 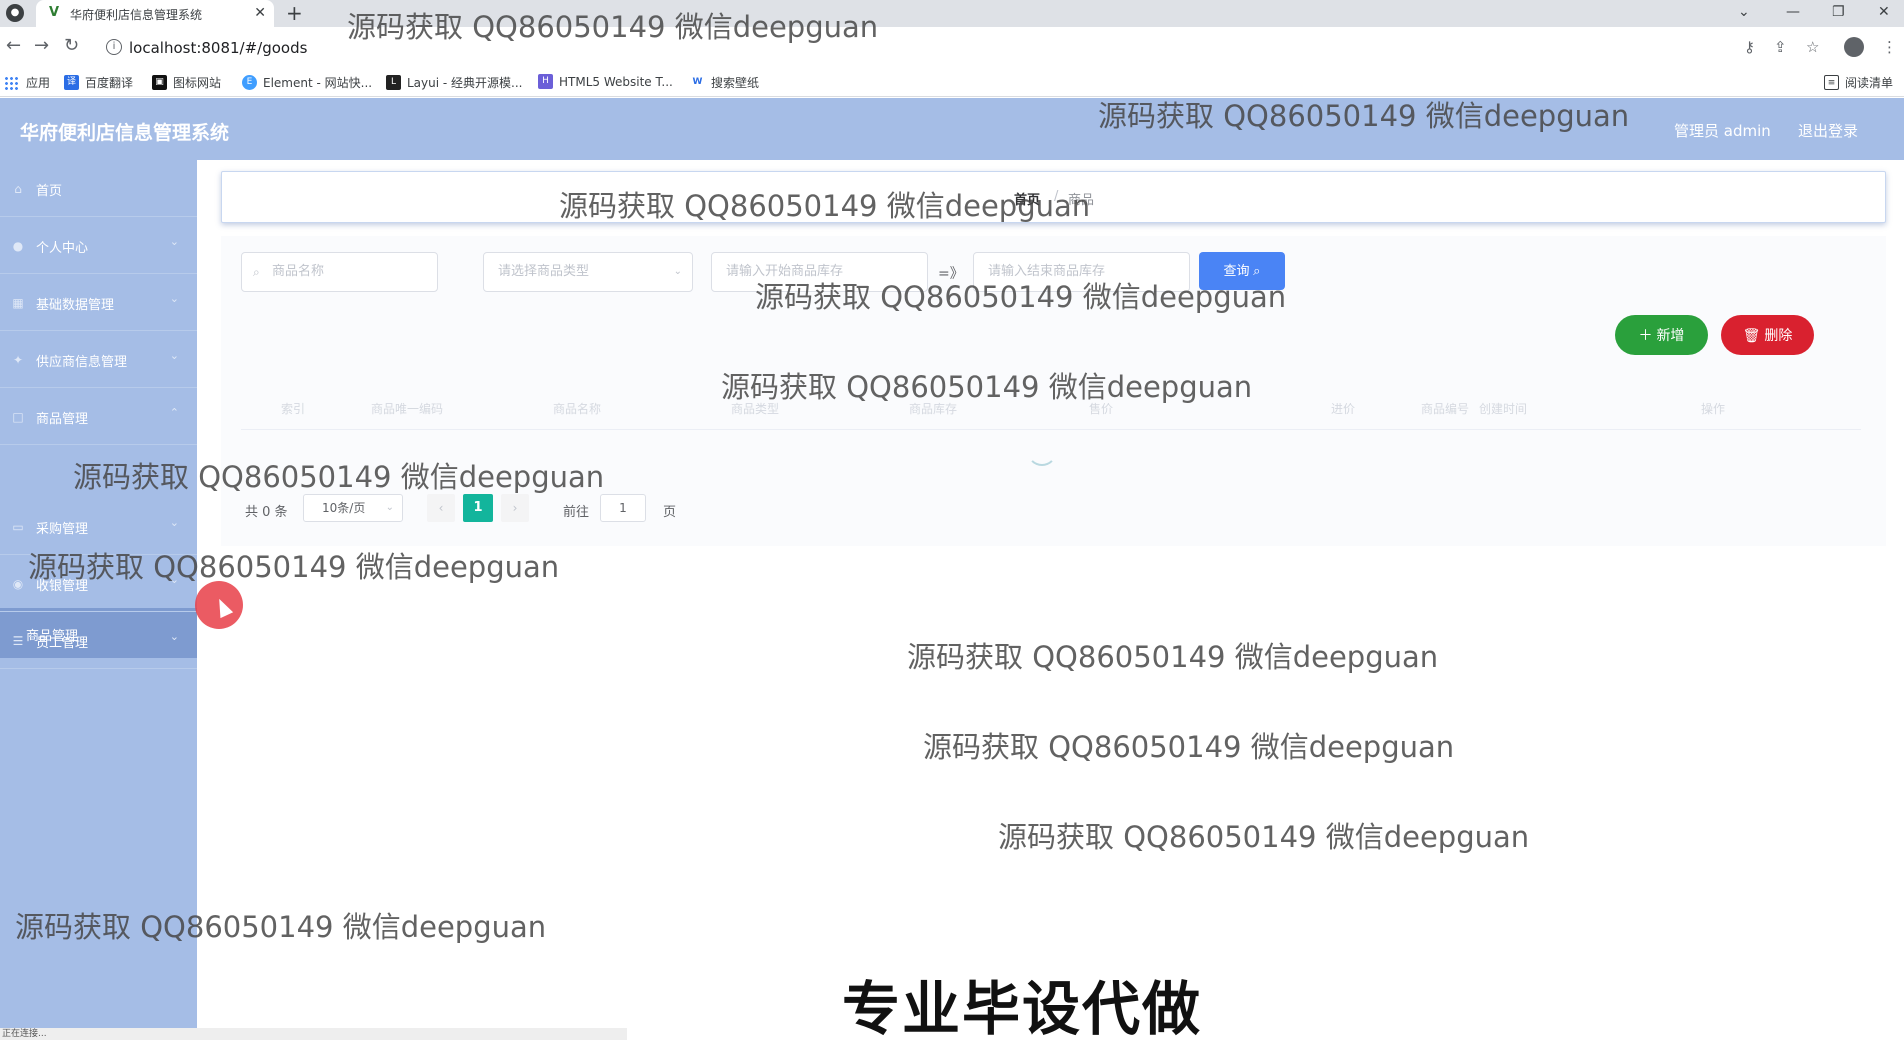 I want to click on goods-name-input: ⌕ 商品名称, so click(x=339, y=272).